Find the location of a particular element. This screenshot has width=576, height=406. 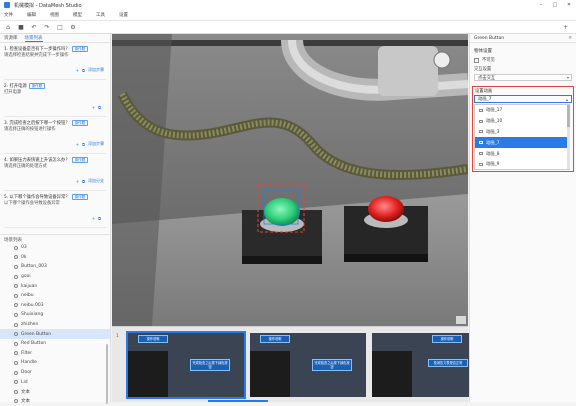

node-label: zhizhen is located at coordinates (29, 324).